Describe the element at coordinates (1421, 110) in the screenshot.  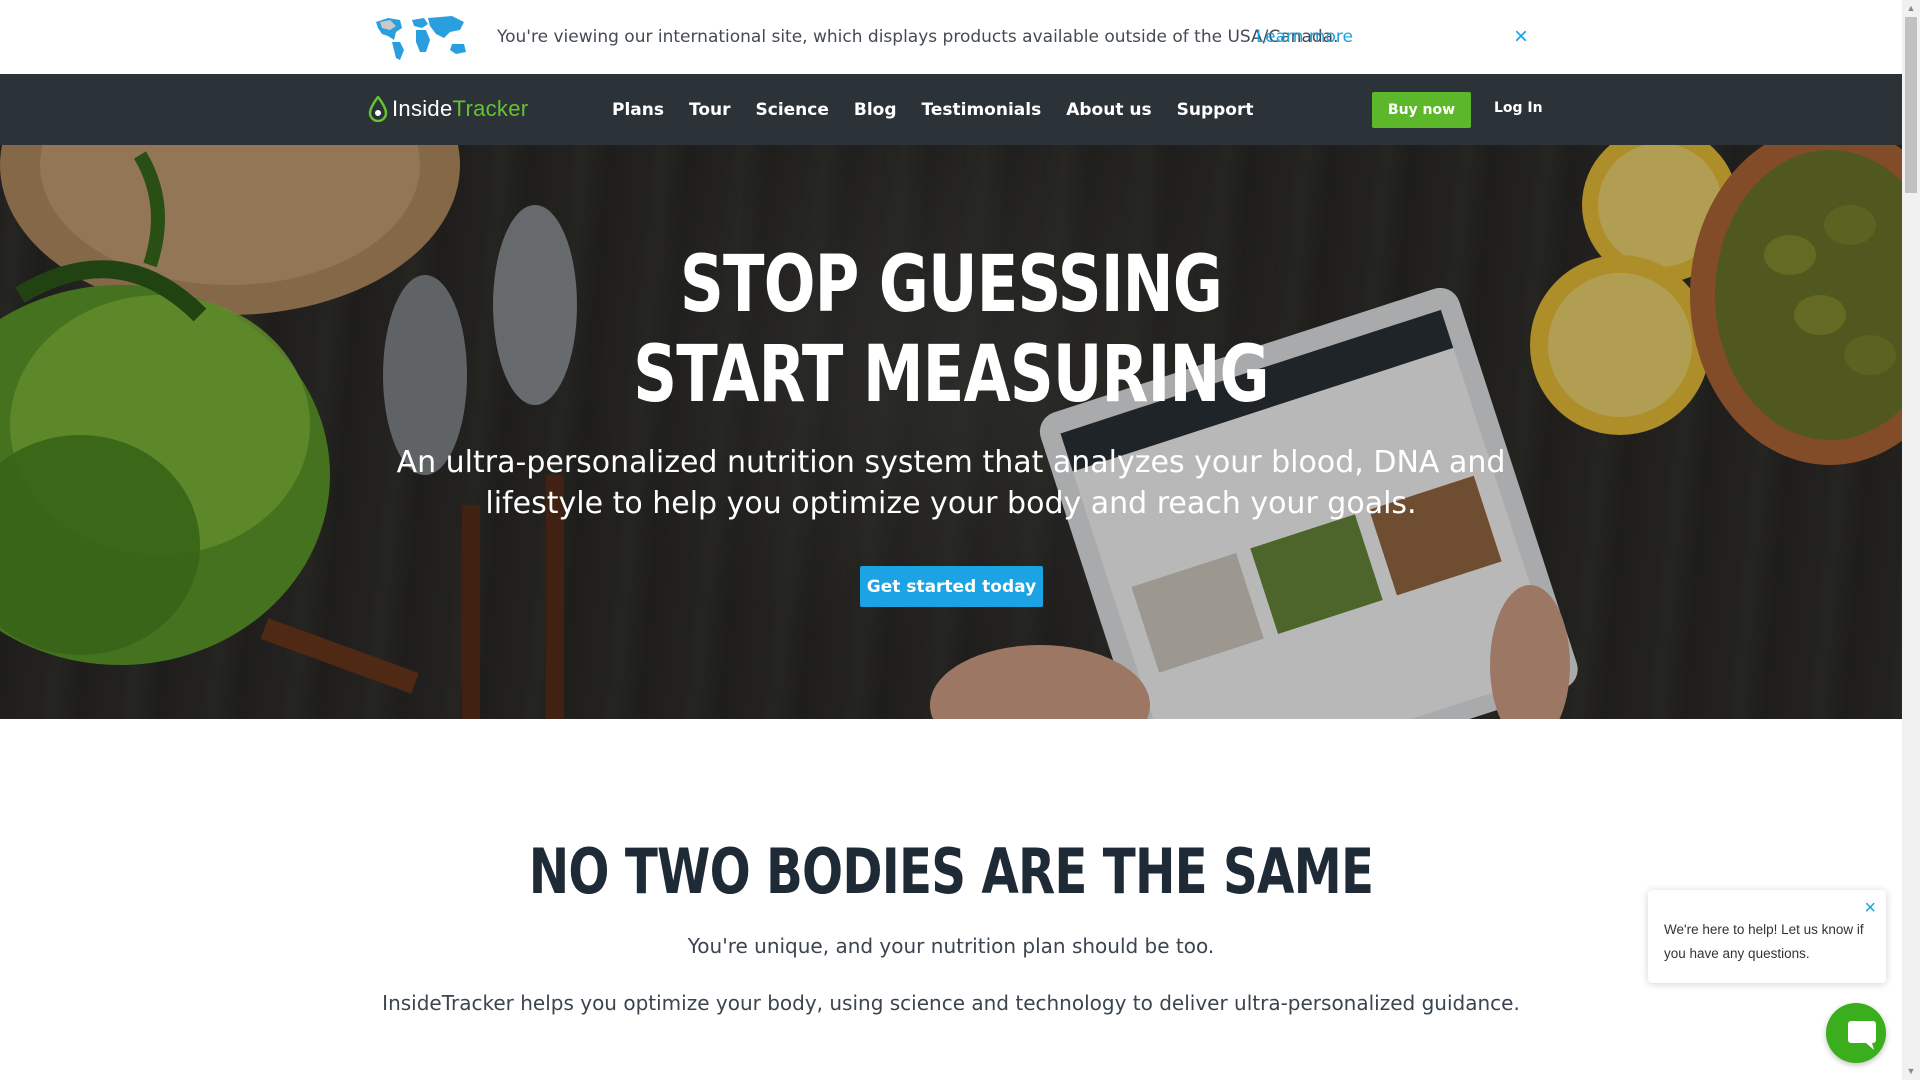
I see `buy-now-button: Buy now` at that location.